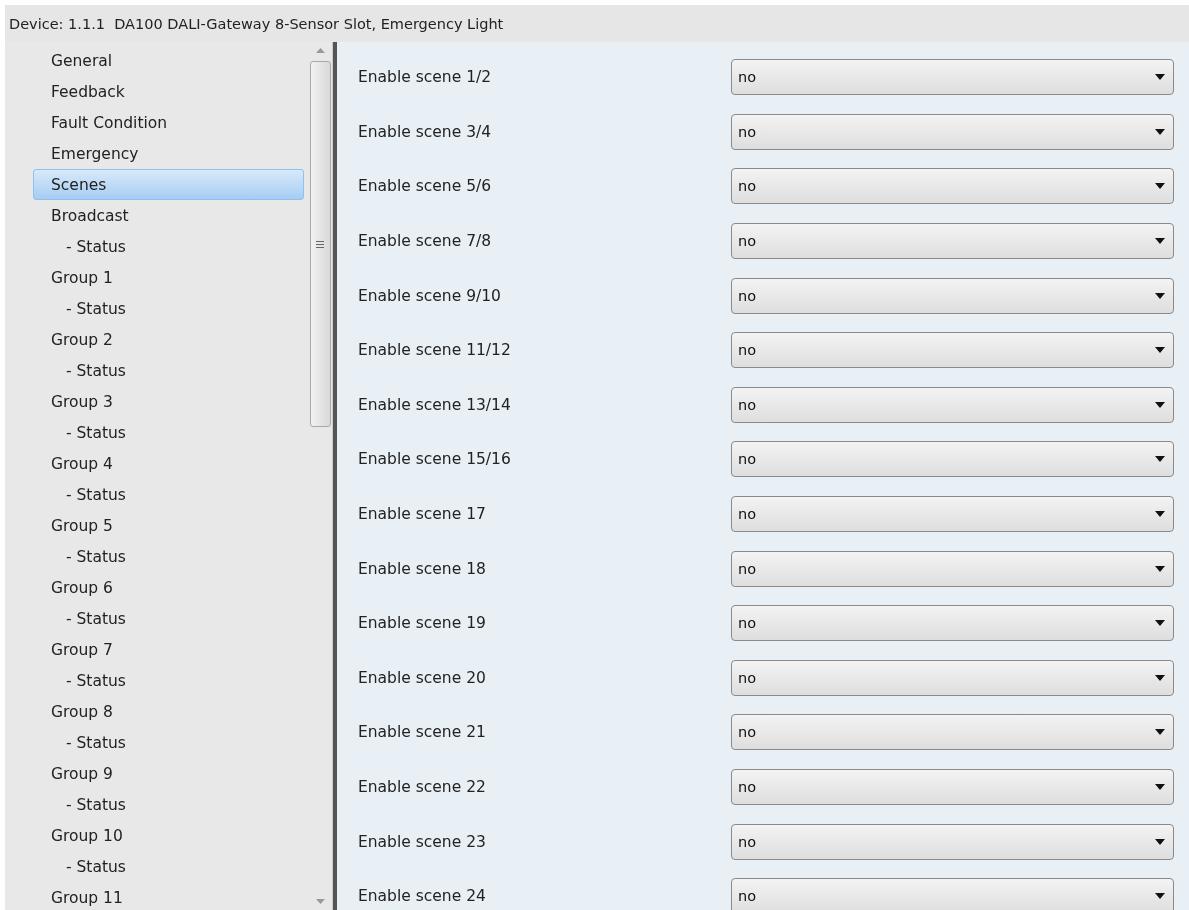 Image resolution: width=1189 pixels, height=910 pixels. Describe the element at coordinates (430, 295) in the screenshot. I see `setting-label: Enable scene 9/10` at that location.